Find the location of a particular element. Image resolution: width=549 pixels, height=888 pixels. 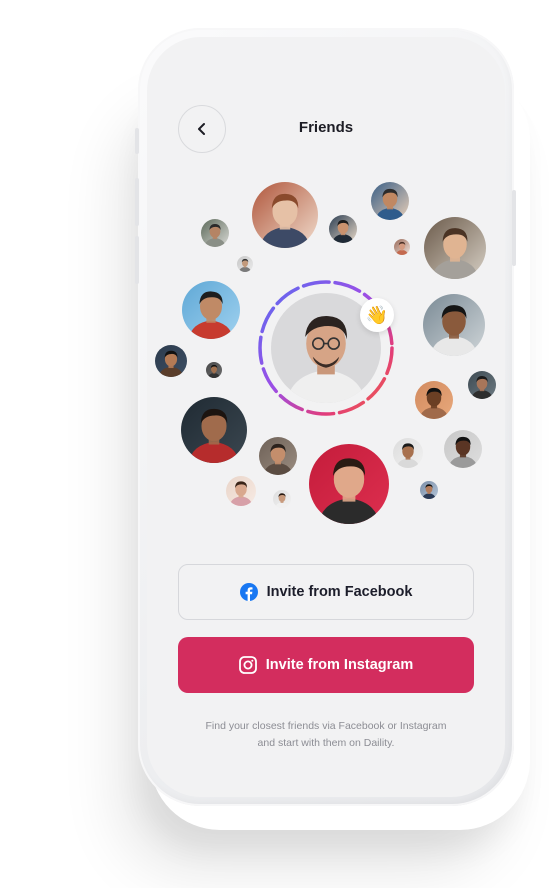

instagram-icon is located at coordinates (247, 665).